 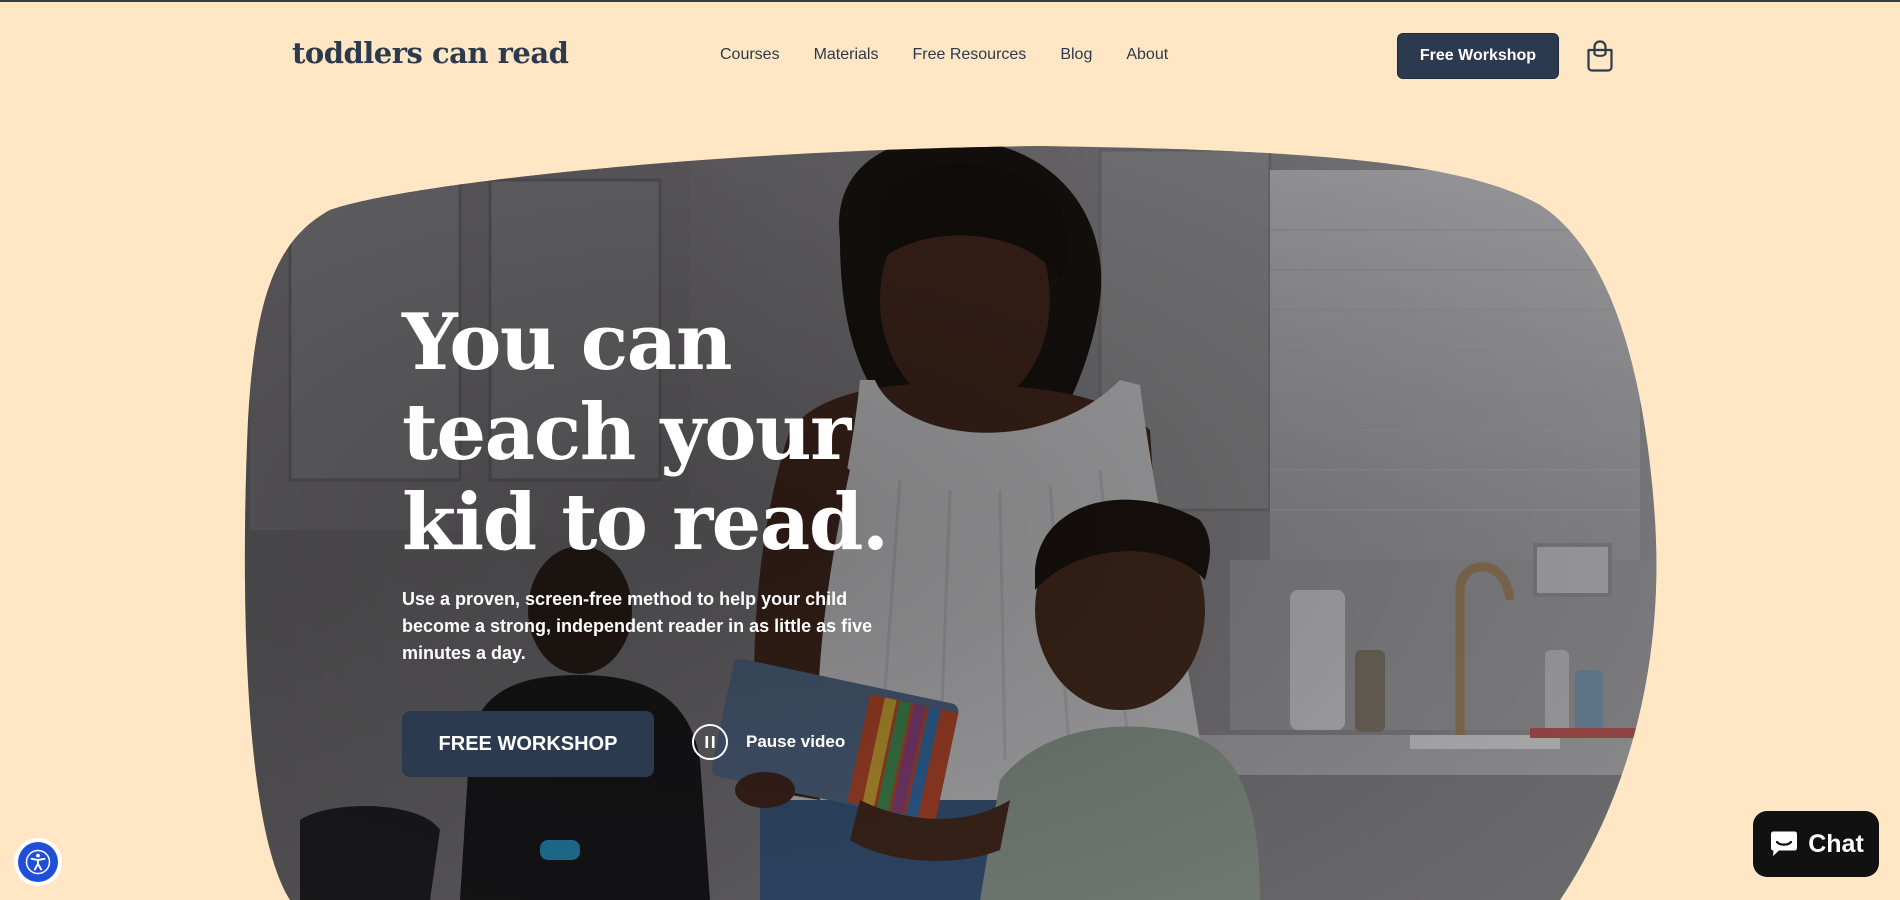 I want to click on chat-button: Chat, so click(x=1816, y=844).